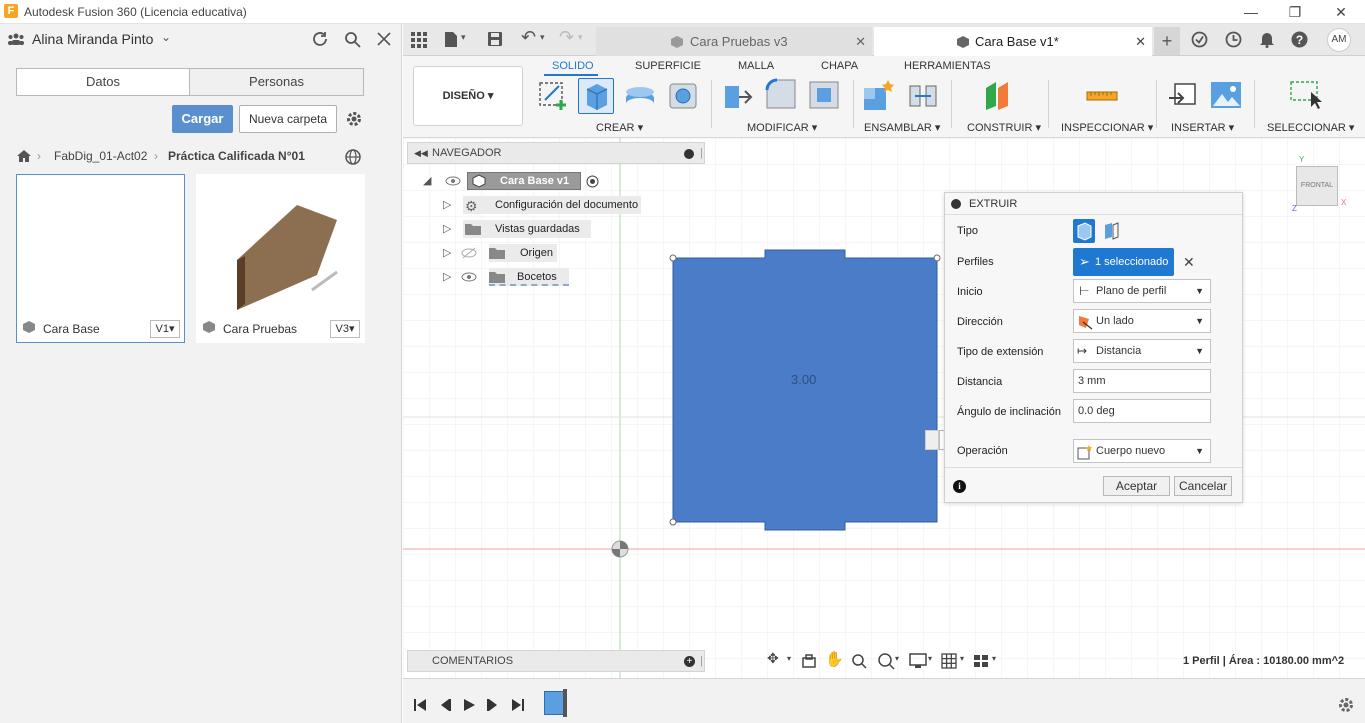  What do you see at coordinates (445, 705) in the screenshot?
I see `previous-step-icon` at bounding box center [445, 705].